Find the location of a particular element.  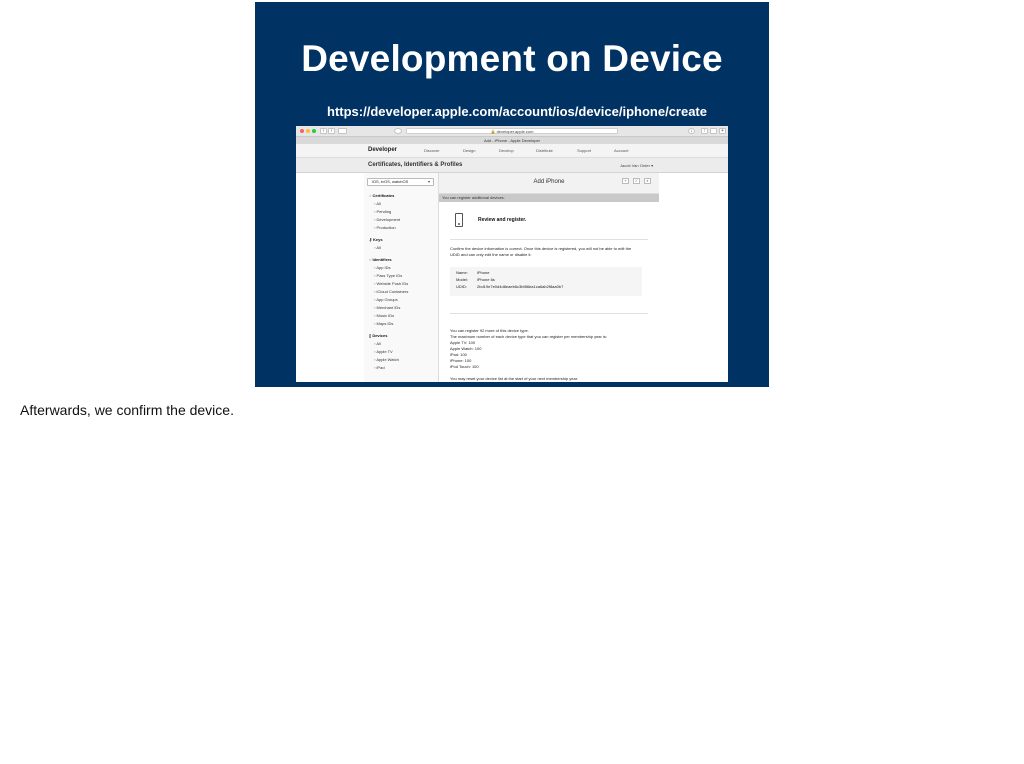

shield-icon is located at coordinates (398, 131).